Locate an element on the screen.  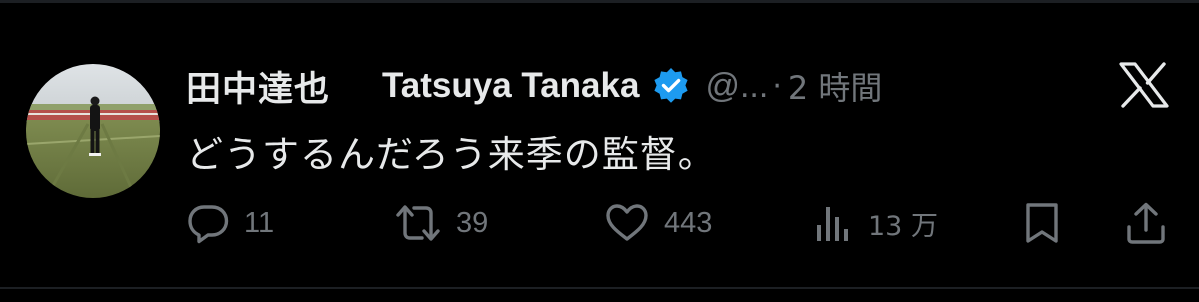
post-header: 田中達也 Tatsuya Tanaka @... · 2 時間 is located at coordinates (534, 86).